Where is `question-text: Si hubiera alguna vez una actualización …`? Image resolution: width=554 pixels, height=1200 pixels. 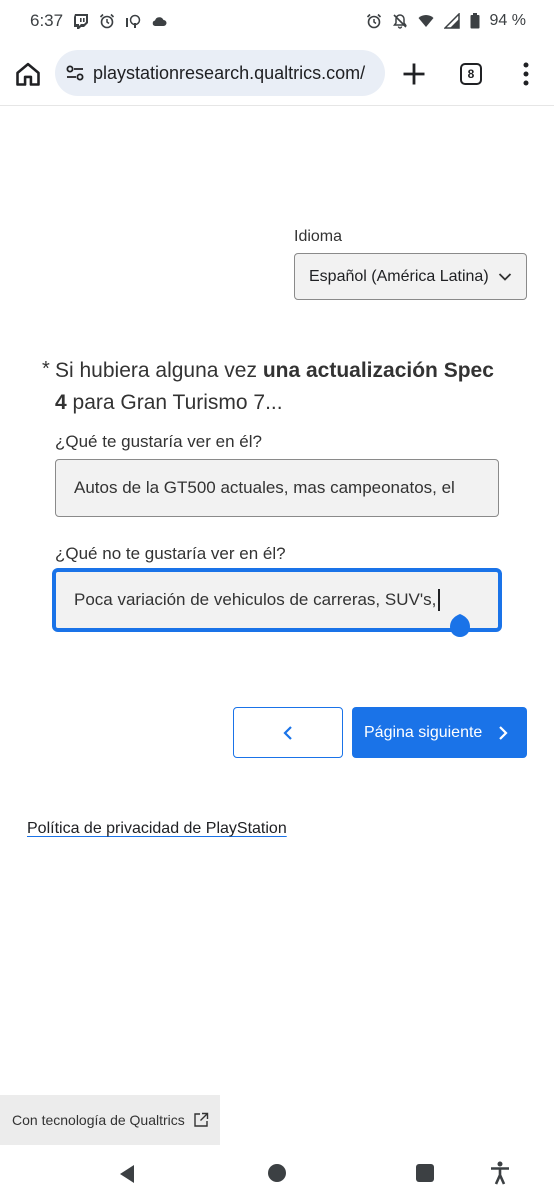
question-text: Si hubiera alguna vez una actualización … is located at coordinates (280, 387).